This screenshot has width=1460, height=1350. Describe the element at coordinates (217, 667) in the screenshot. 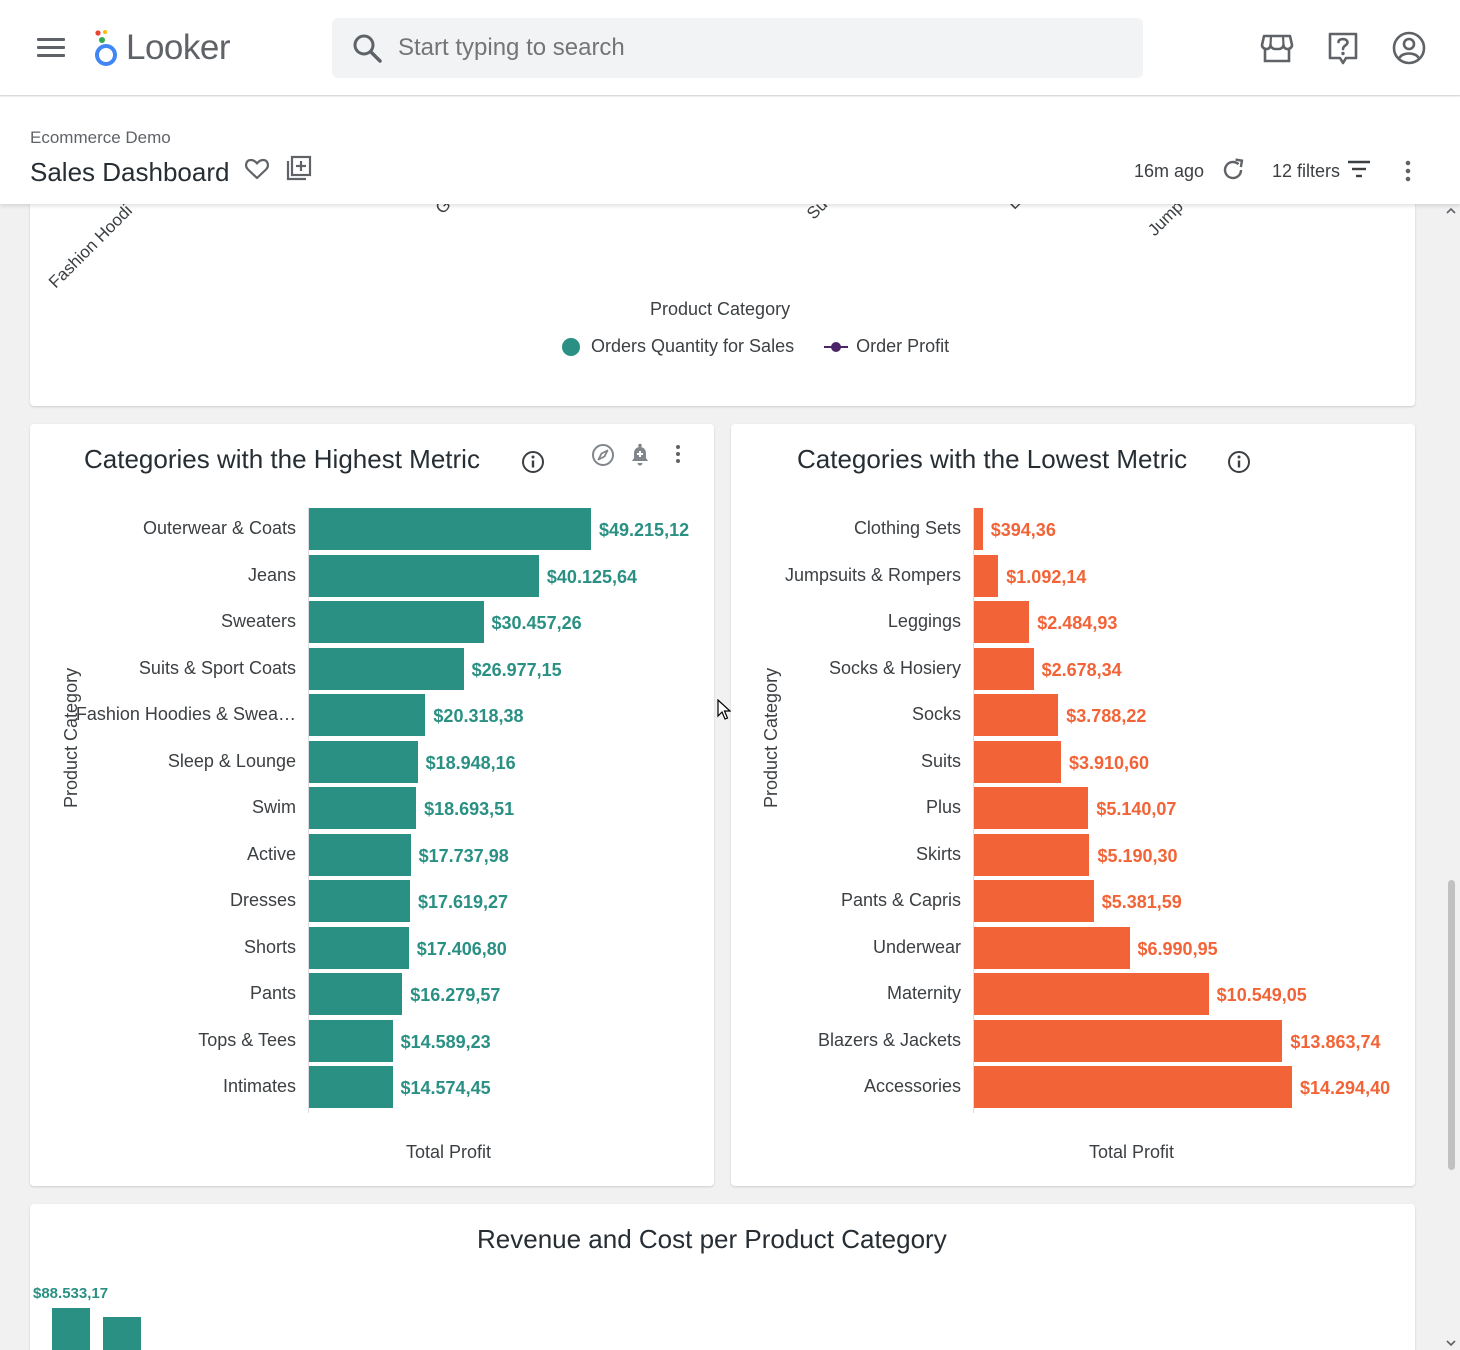

I see `category-label: Suits & Sport Coats` at that location.